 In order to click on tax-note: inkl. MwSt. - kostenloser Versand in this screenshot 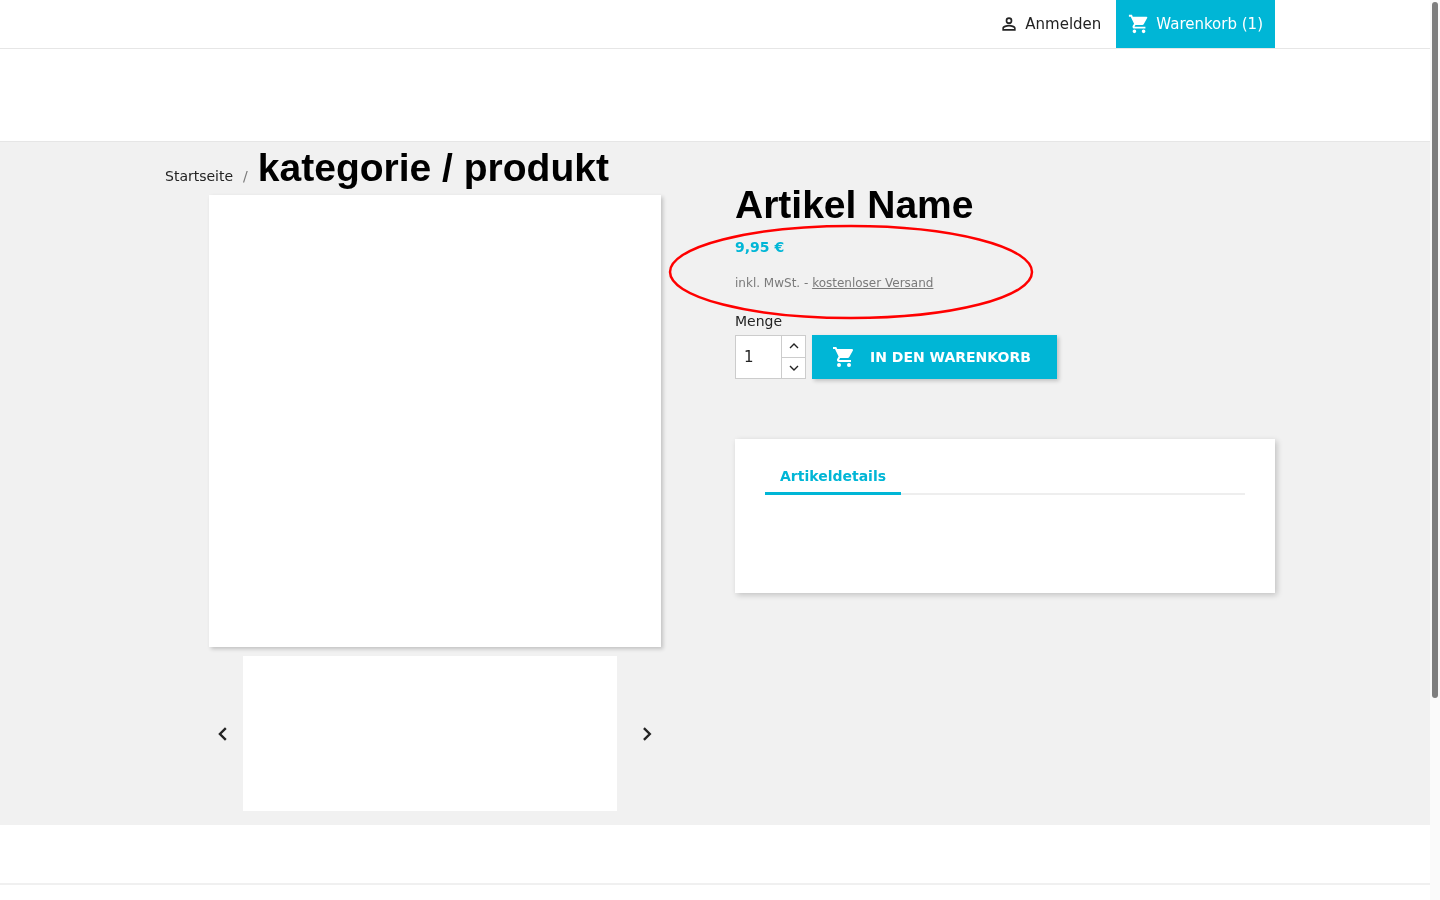, I will do `click(834, 283)`.